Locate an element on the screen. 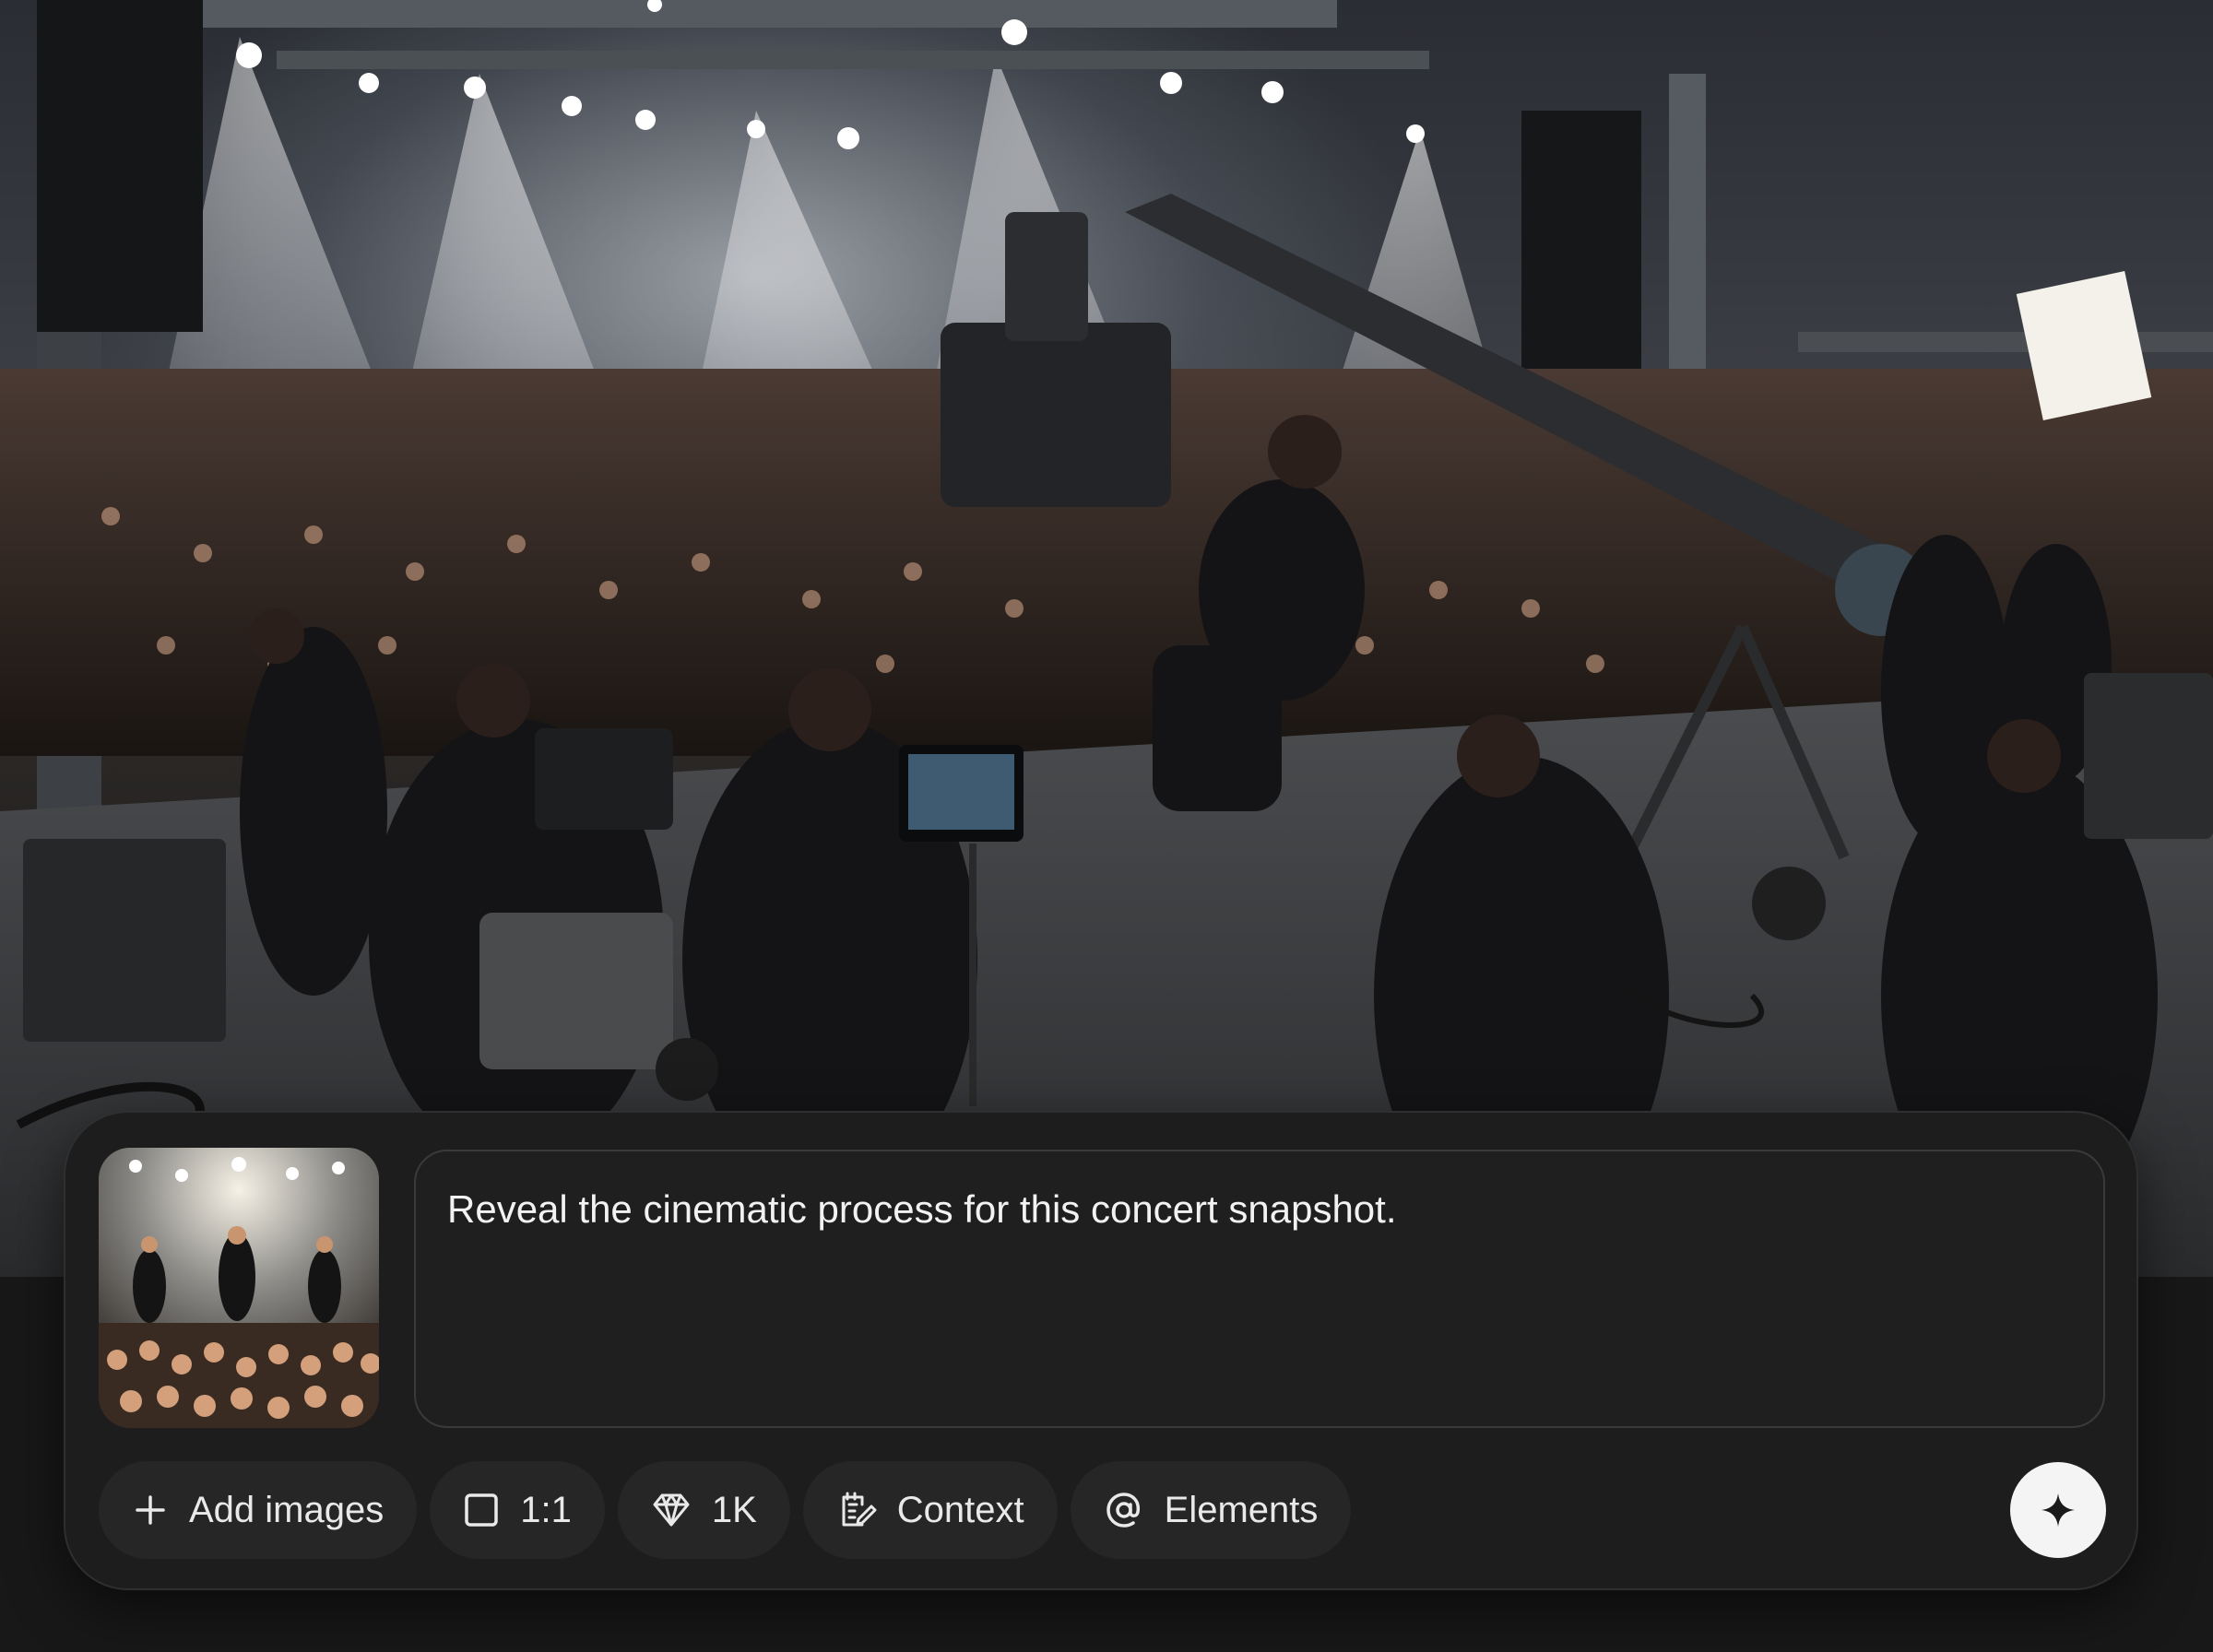 The height and width of the screenshot is (1652, 2213). concert-thumbnail-image is located at coordinates (239, 1288).